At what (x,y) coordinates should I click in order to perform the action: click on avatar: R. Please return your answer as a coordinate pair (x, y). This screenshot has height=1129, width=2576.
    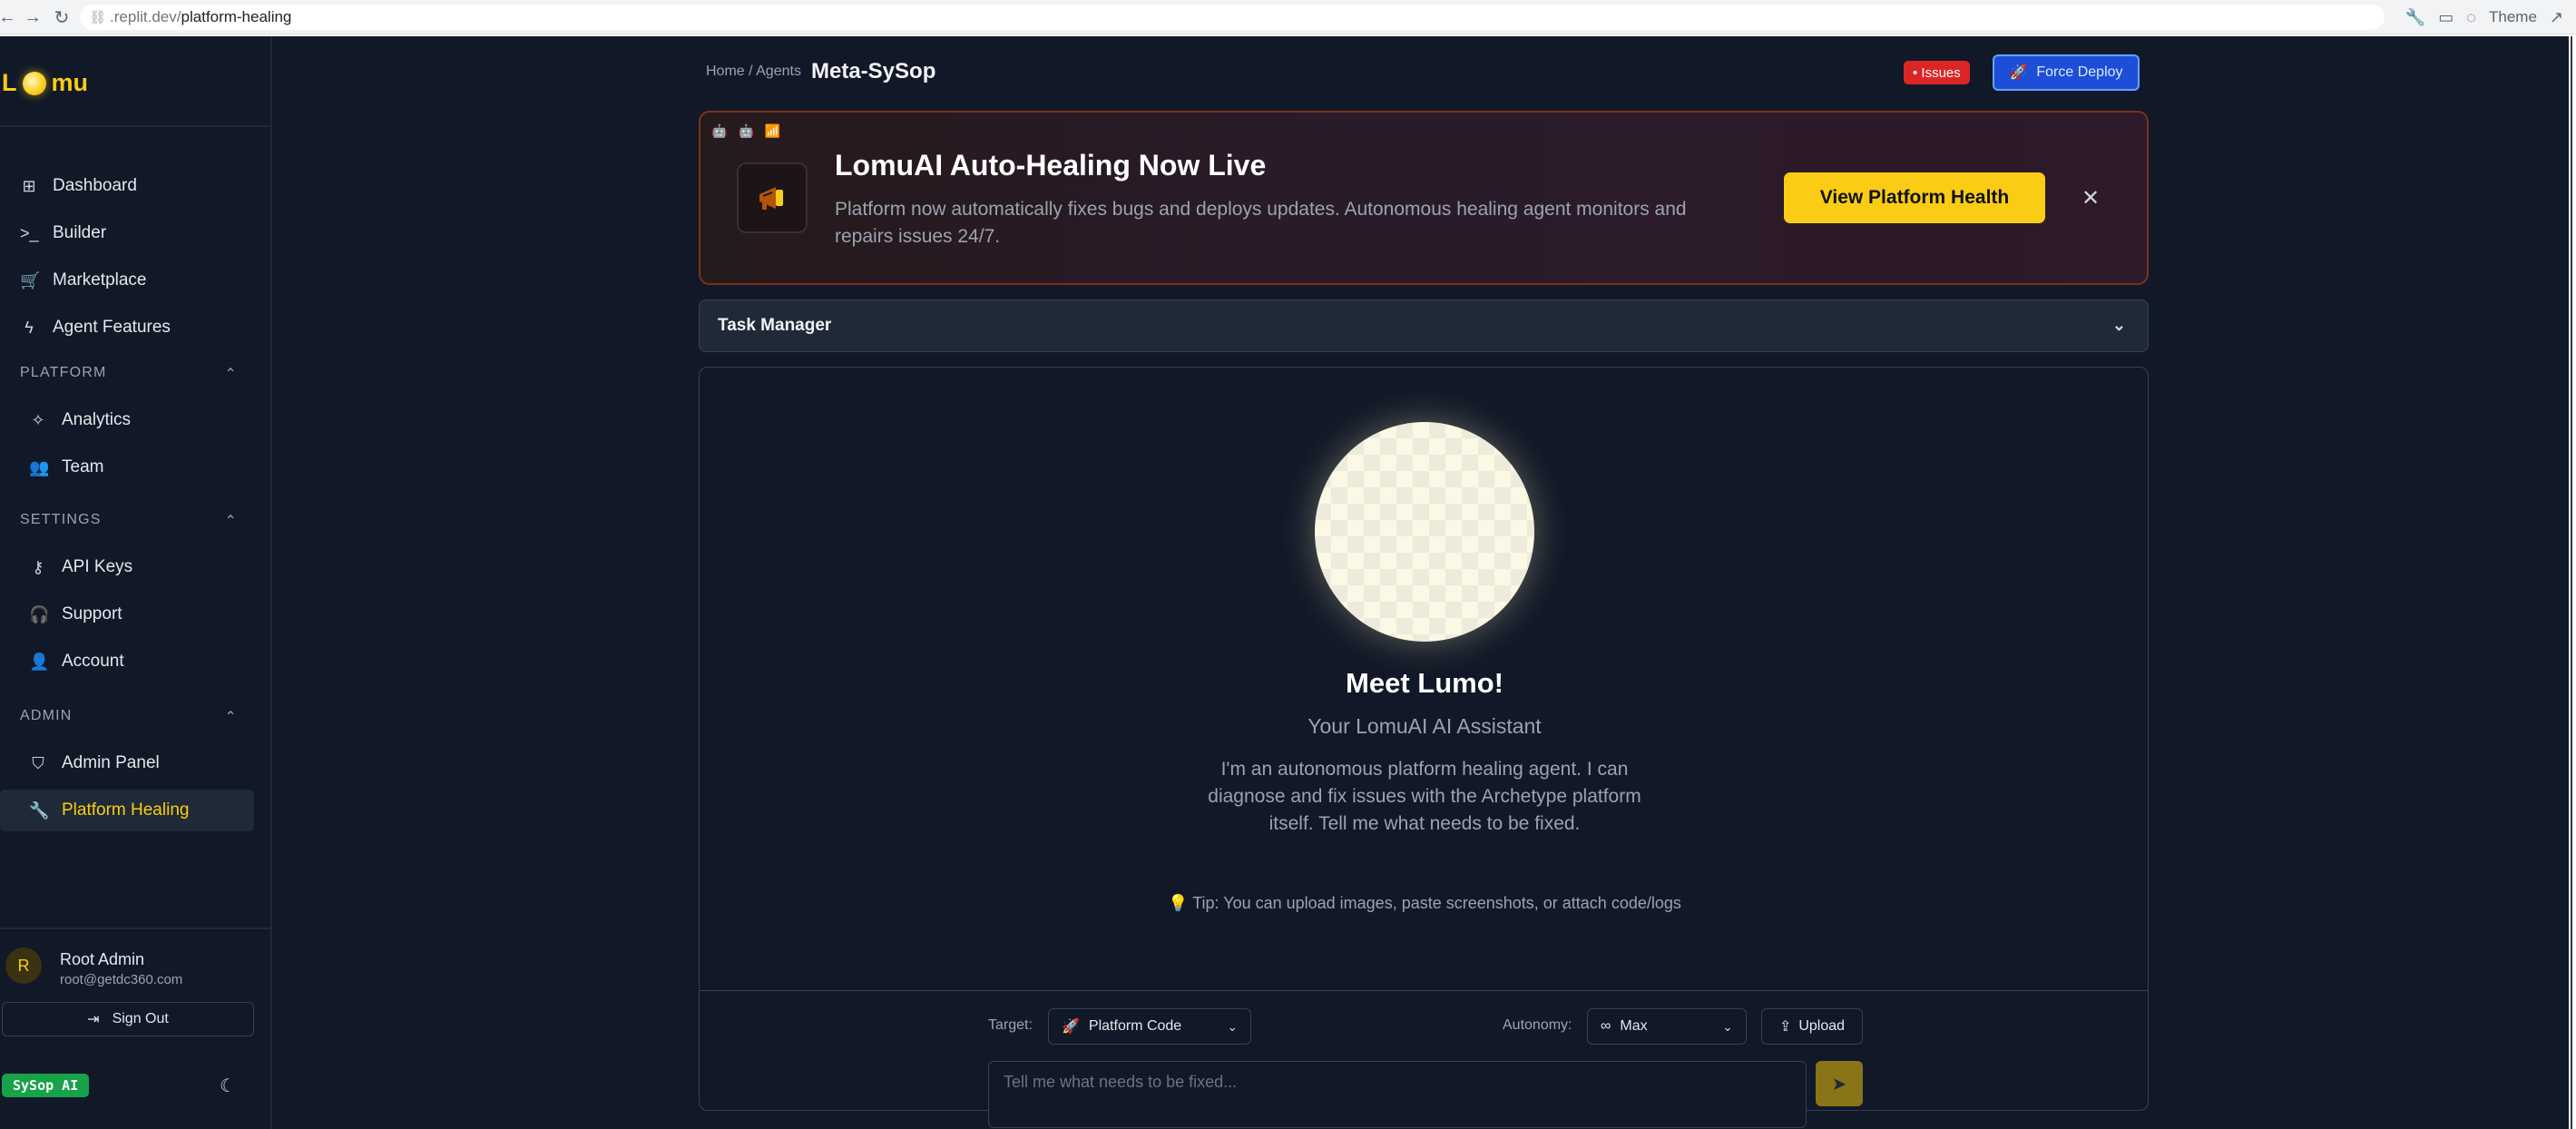
    Looking at the image, I should click on (23, 965).